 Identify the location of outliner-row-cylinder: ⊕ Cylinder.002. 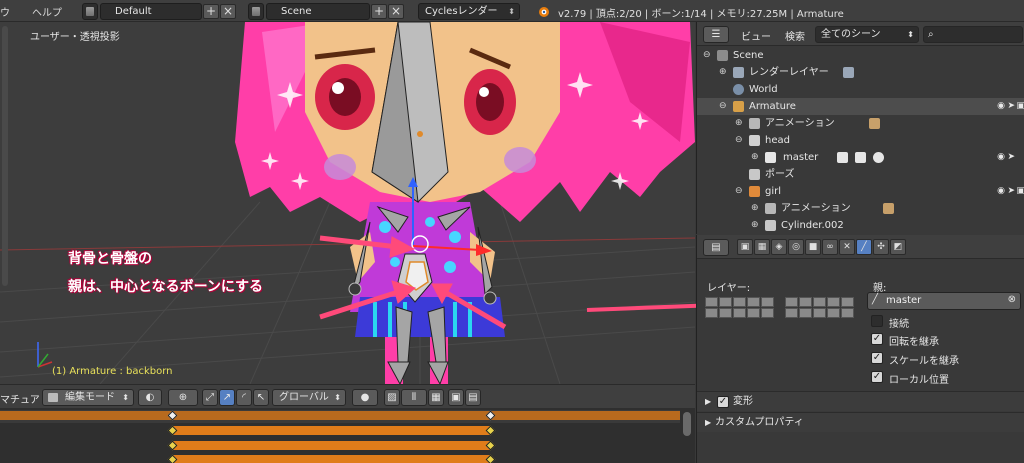
(860, 225).